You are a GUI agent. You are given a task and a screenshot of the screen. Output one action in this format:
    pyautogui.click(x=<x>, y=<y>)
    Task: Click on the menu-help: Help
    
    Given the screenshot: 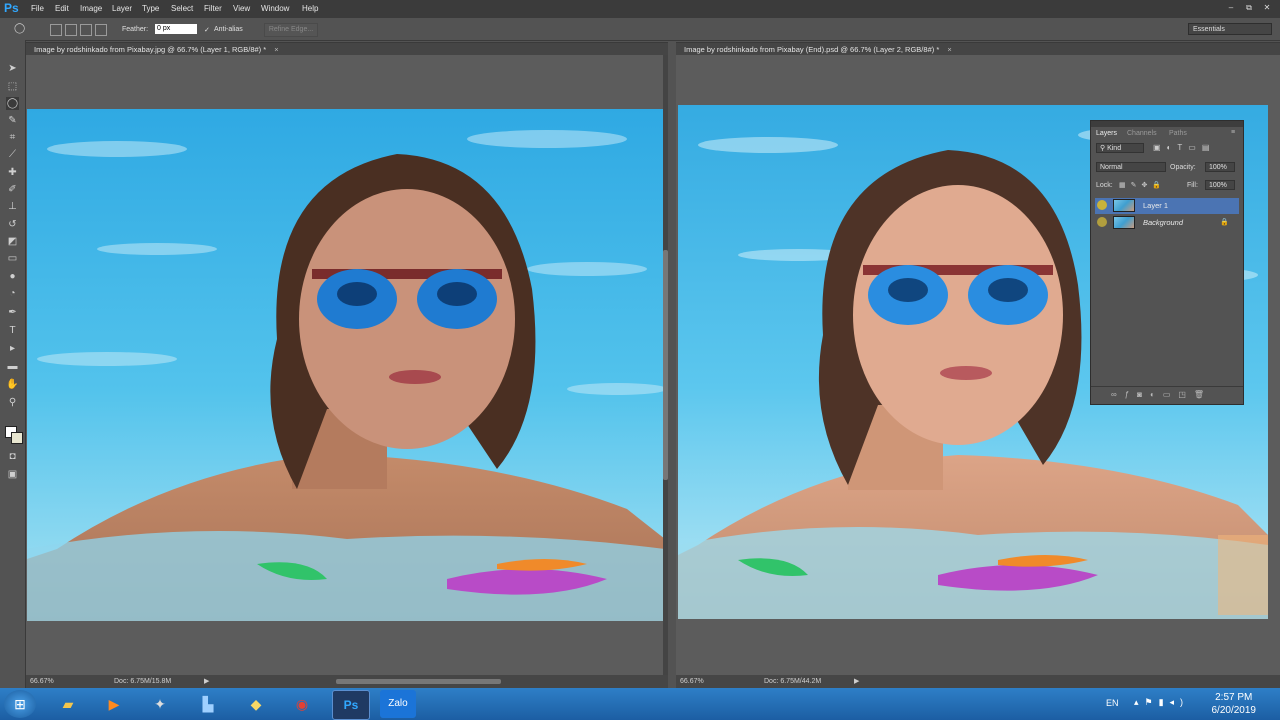 What is the action you would take?
    pyautogui.click(x=310, y=8)
    